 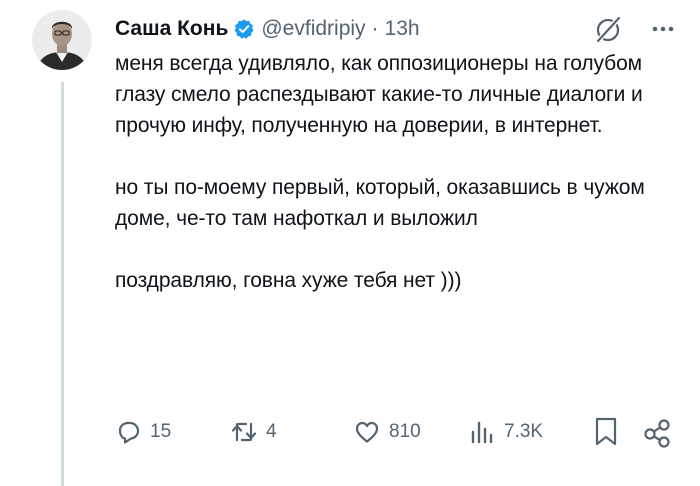 I want to click on share-icon, so click(x=657, y=433).